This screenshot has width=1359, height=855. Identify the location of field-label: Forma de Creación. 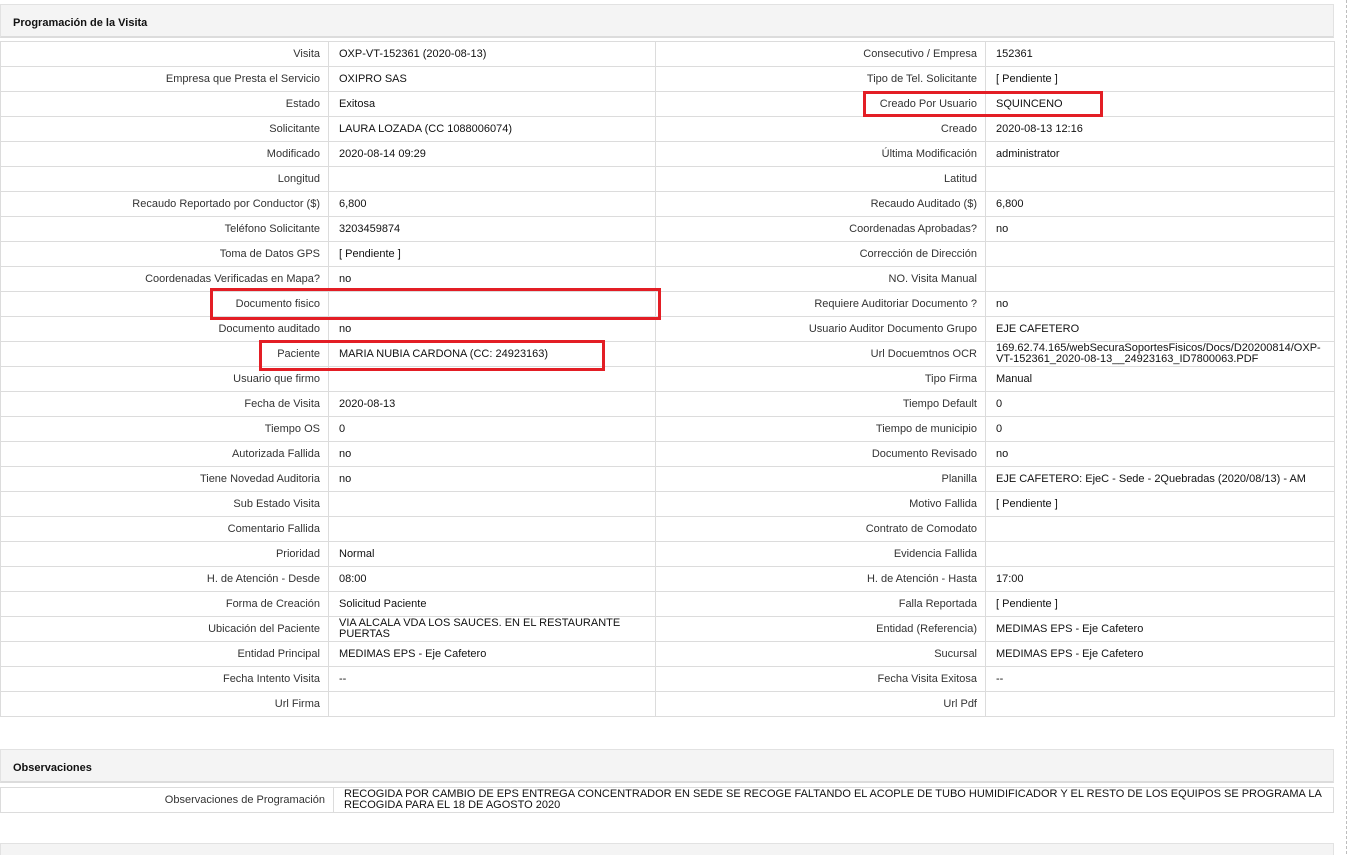
(164, 604).